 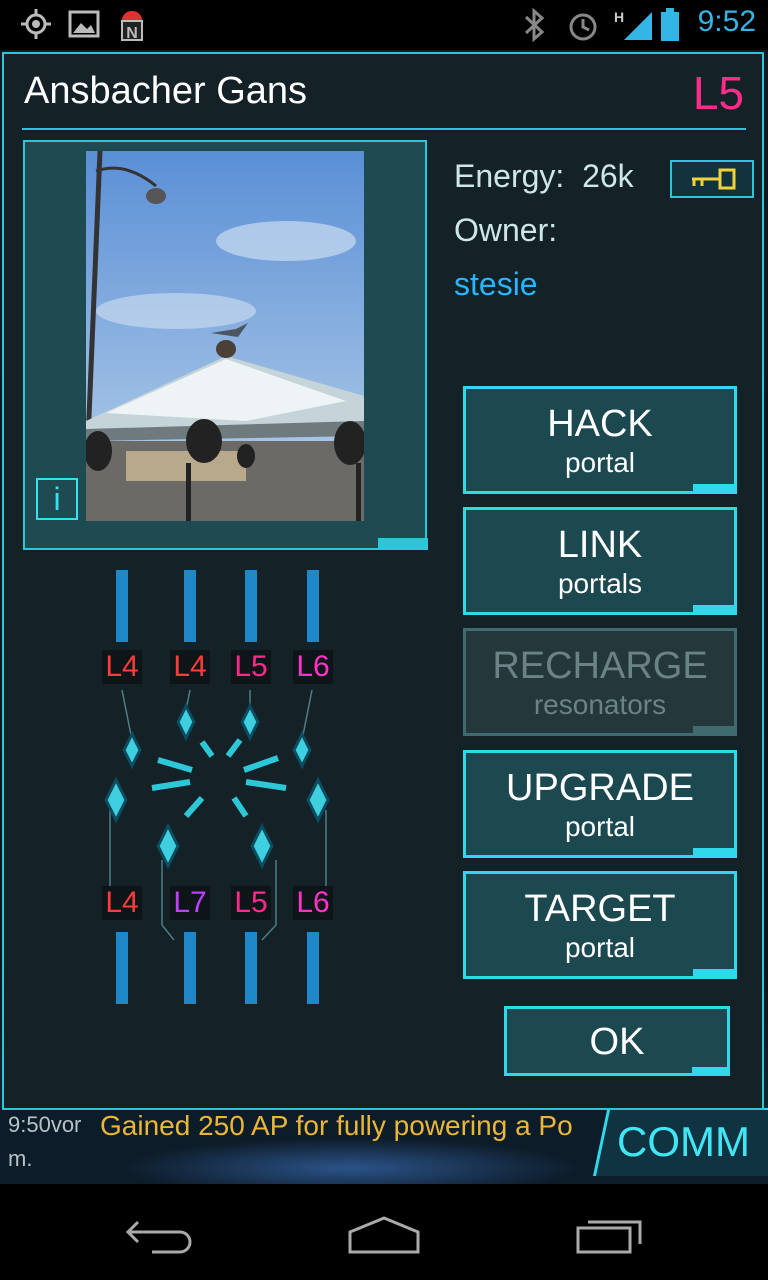 What do you see at coordinates (496, 284) in the screenshot?
I see `owner-name: stesie` at bounding box center [496, 284].